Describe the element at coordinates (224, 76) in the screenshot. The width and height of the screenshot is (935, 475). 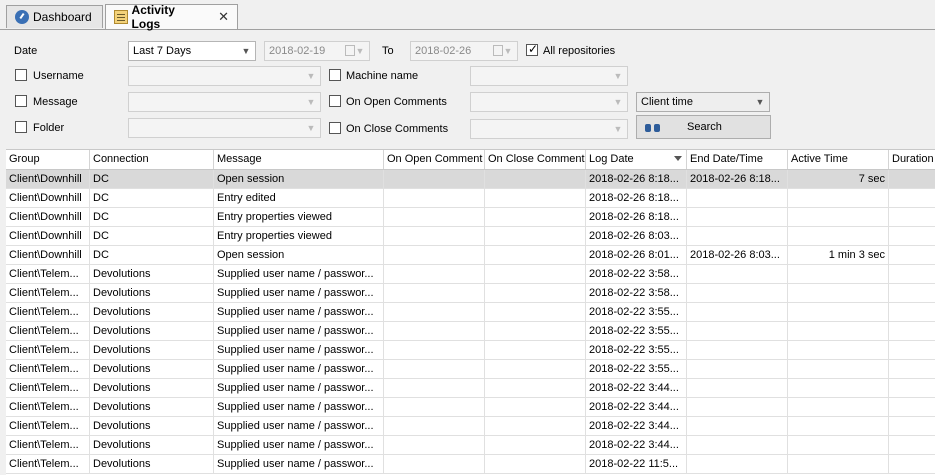
I see `username-select: ▼` at that location.